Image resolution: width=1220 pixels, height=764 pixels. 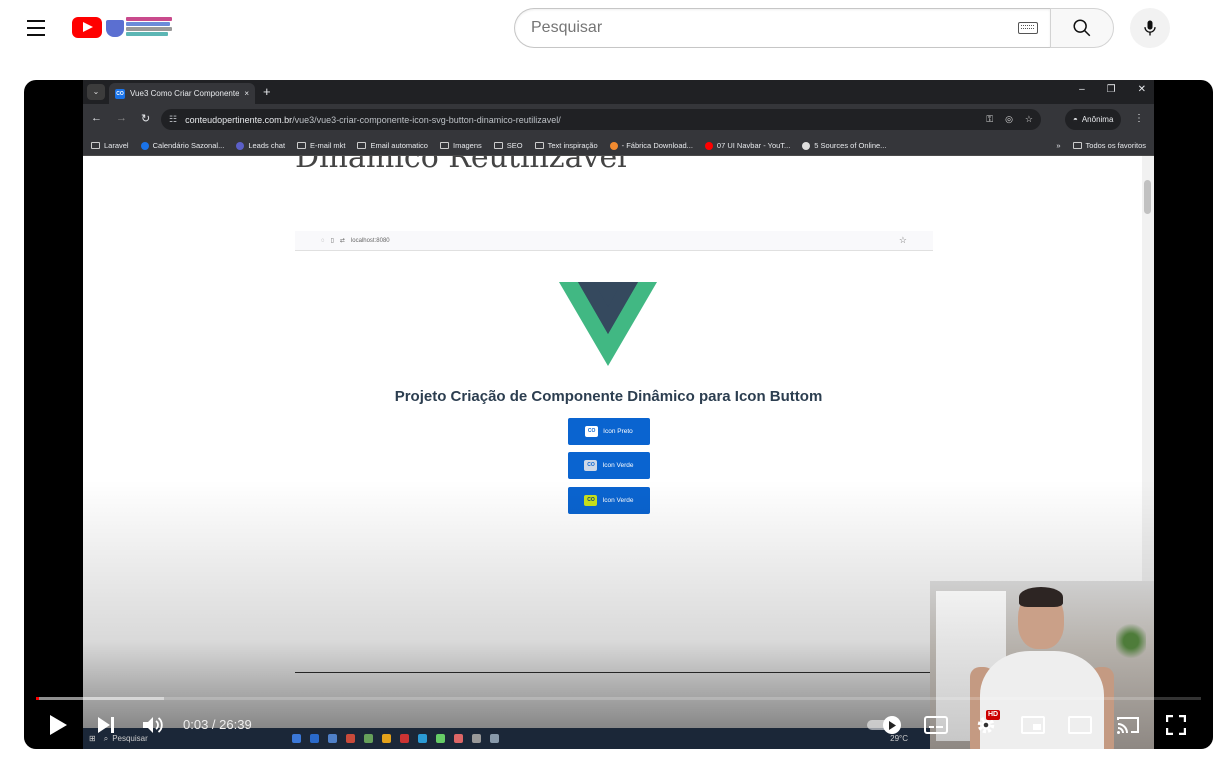 What do you see at coordinates (1139, 118) in the screenshot?
I see `kebab-menu-icon: ⋮` at bounding box center [1139, 118].